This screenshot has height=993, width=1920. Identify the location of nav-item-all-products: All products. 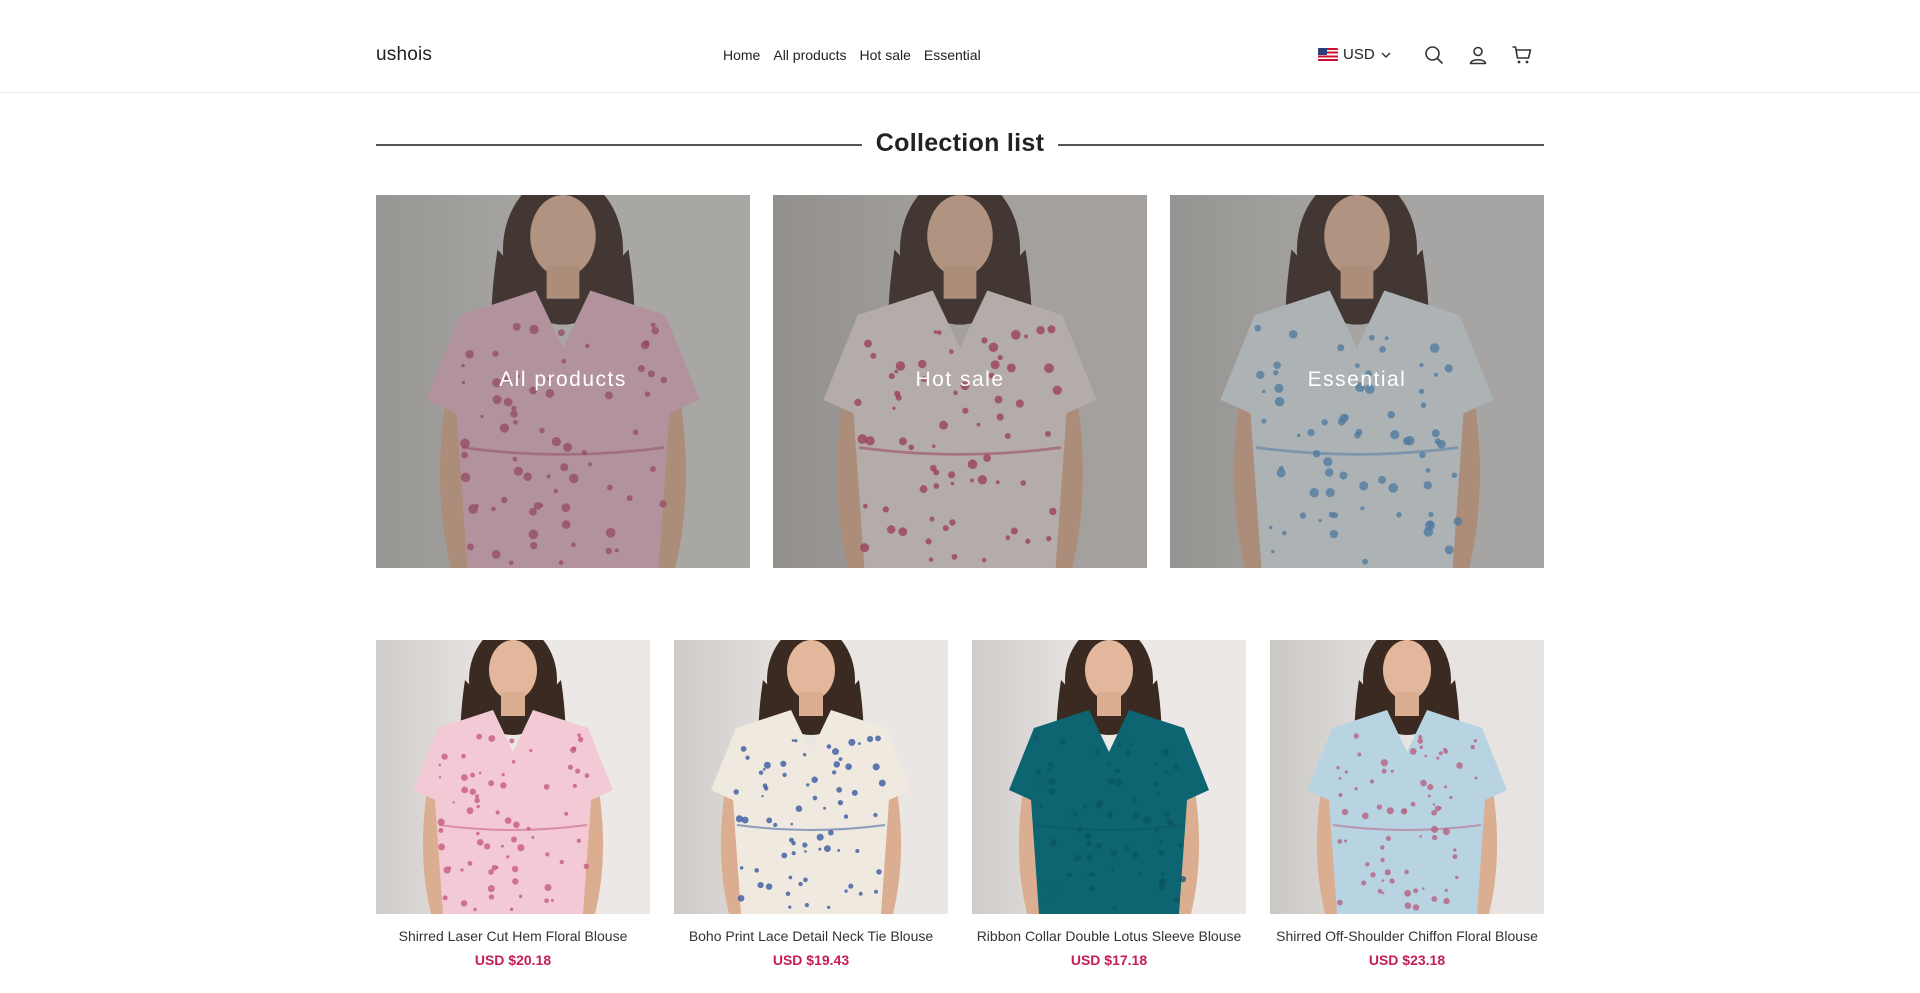
(809, 55).